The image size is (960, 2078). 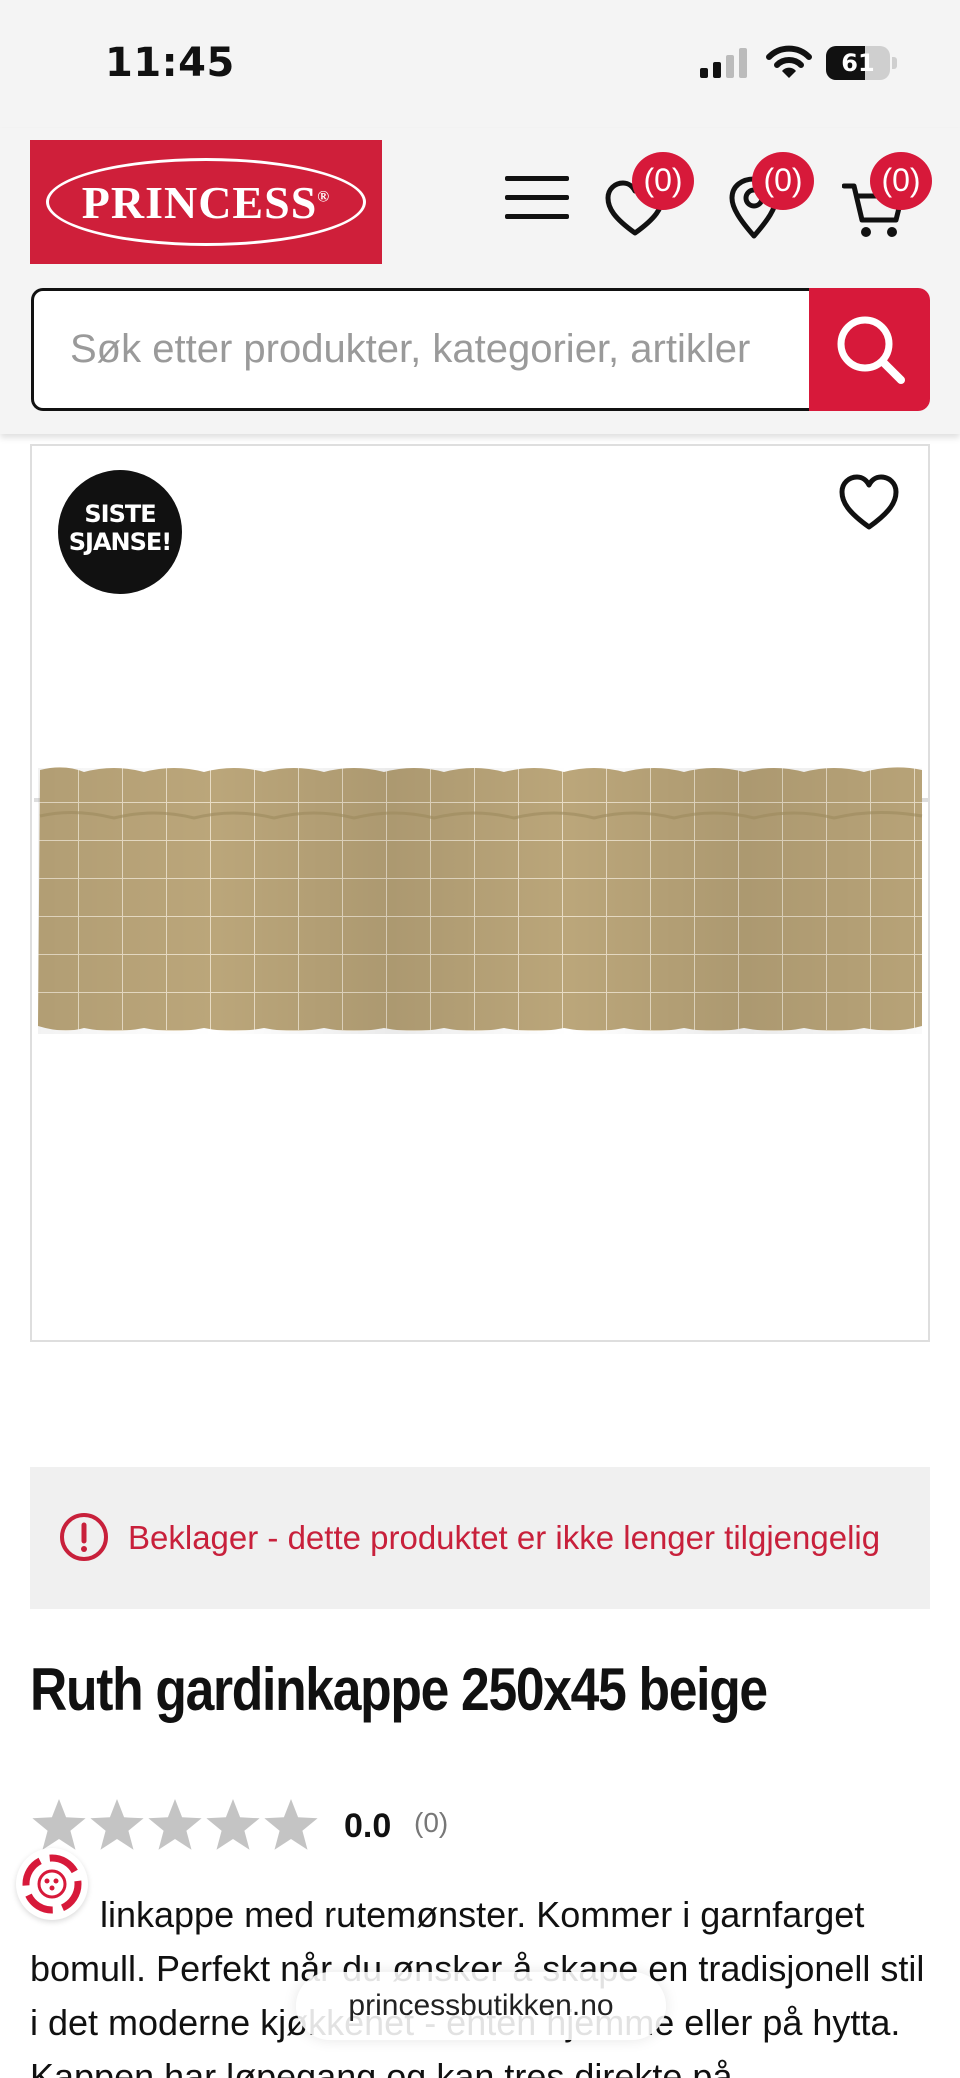 I want to click on stores-button: (0), so click(x=769, y=198).